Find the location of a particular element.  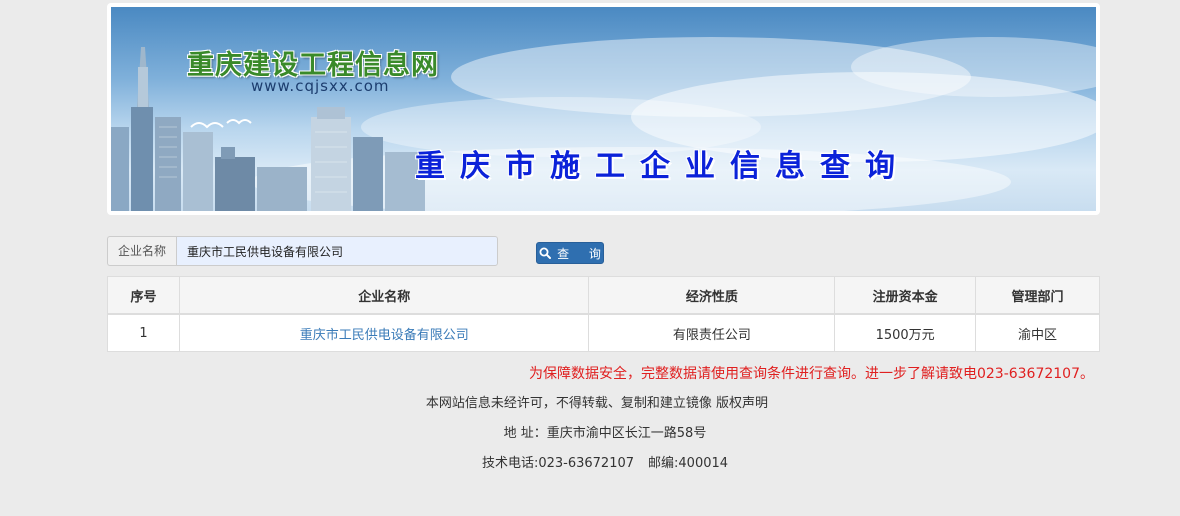

cell-index: 1 is located at coordinates (143, 332).